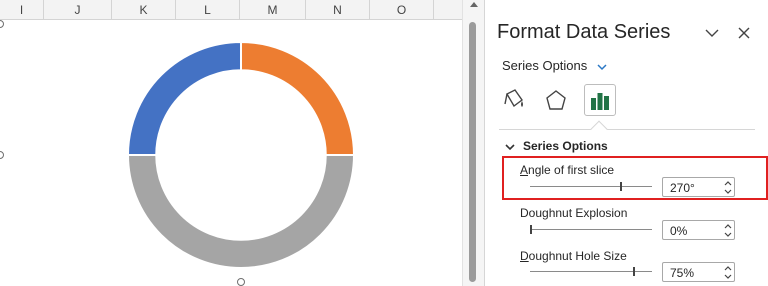 The image size is (768, 286). What do you see at coordinates (698, 272) in the screenshot?
I see `hole-size-spin-box: 75%` at bounding box center [698, 272].